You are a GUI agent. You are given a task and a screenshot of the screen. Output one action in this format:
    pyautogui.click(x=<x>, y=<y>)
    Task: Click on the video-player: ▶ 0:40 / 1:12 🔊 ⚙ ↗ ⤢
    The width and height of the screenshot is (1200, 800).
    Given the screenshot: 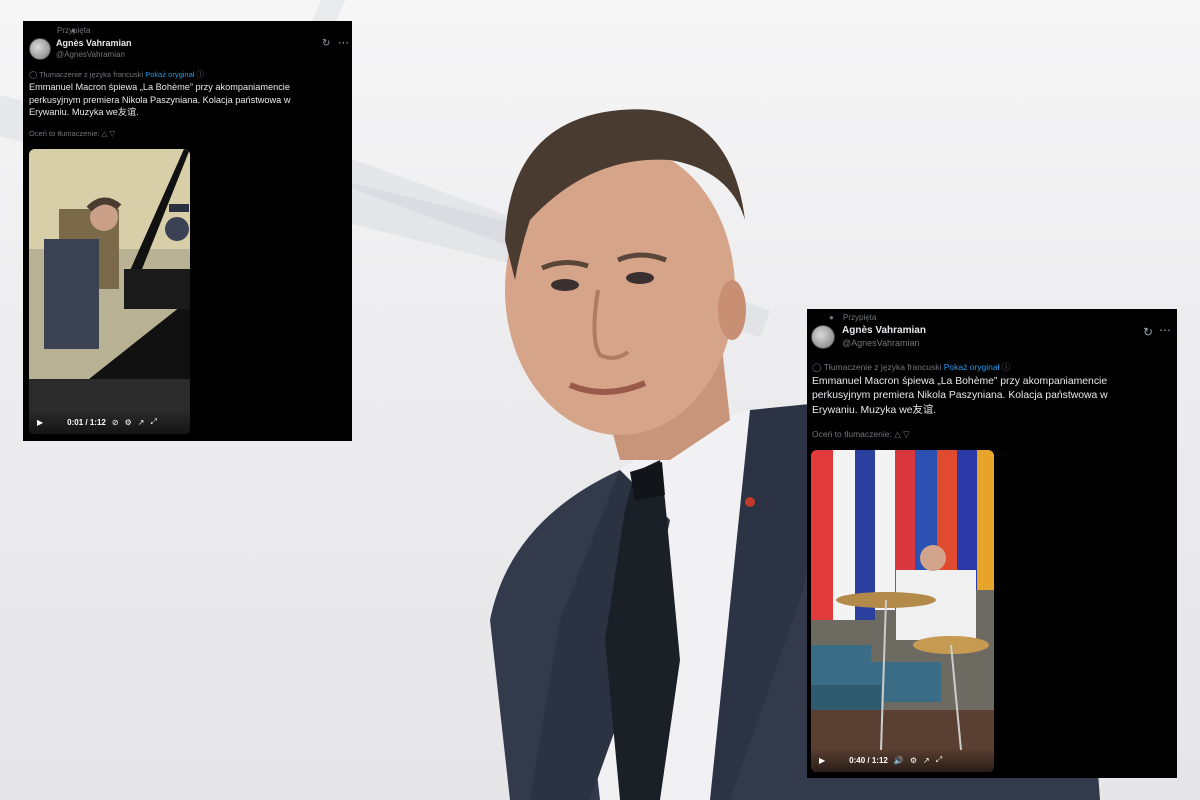 What is the action you would take?
    pyautogui.click(x=902, y=611)
    